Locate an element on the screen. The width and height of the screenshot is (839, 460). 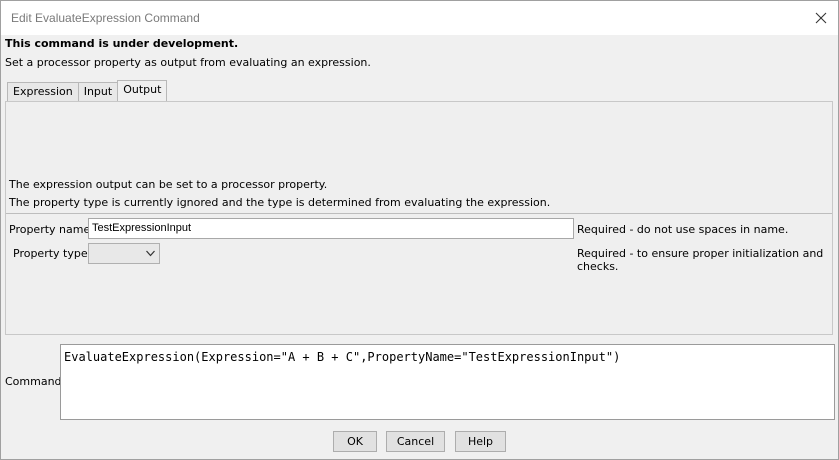
tab-output: Output is located at coordinates (142, 90).